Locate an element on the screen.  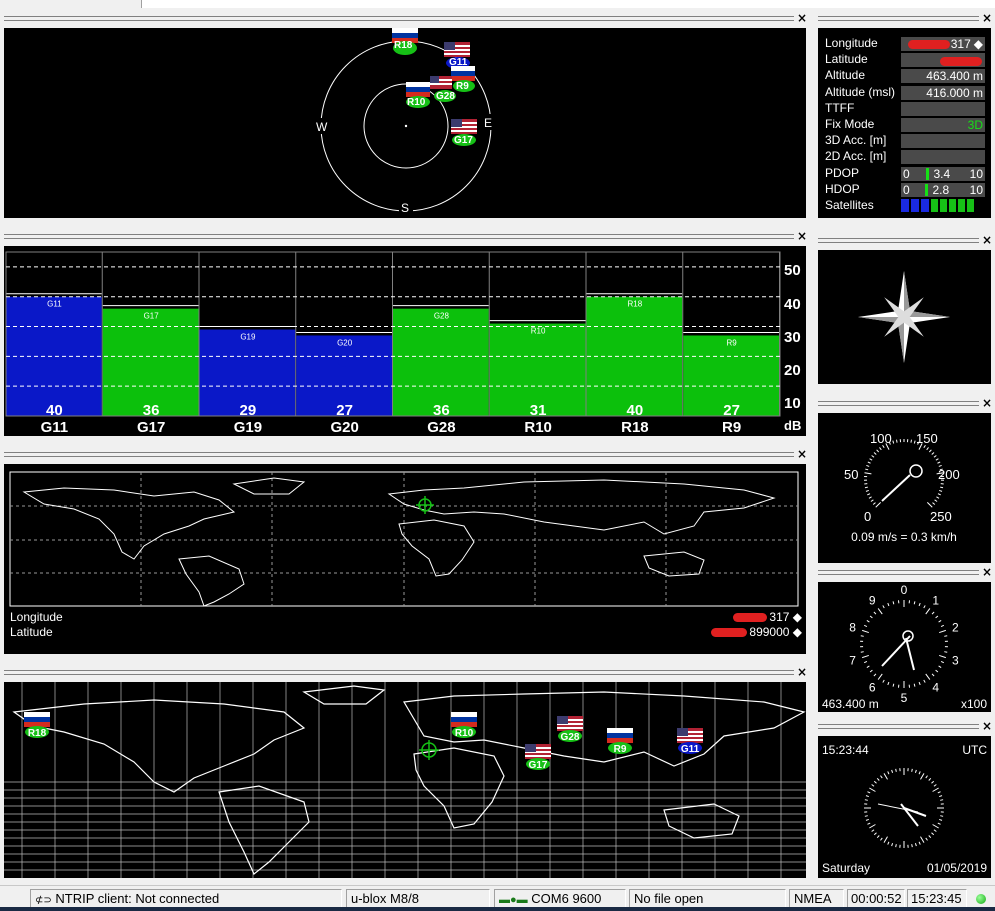
bar-satellite-label: G19 is located at coordinates (248, 427).